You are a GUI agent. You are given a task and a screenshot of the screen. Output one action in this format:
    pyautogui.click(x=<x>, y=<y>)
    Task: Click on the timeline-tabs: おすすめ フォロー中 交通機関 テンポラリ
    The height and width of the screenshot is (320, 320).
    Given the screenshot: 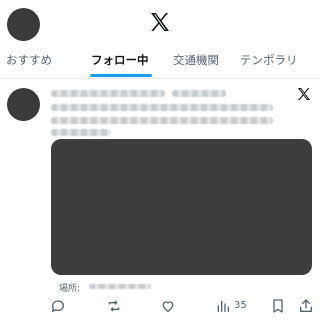 What is the action you would take?
    pyautogui.click(x=160, y=61)
    